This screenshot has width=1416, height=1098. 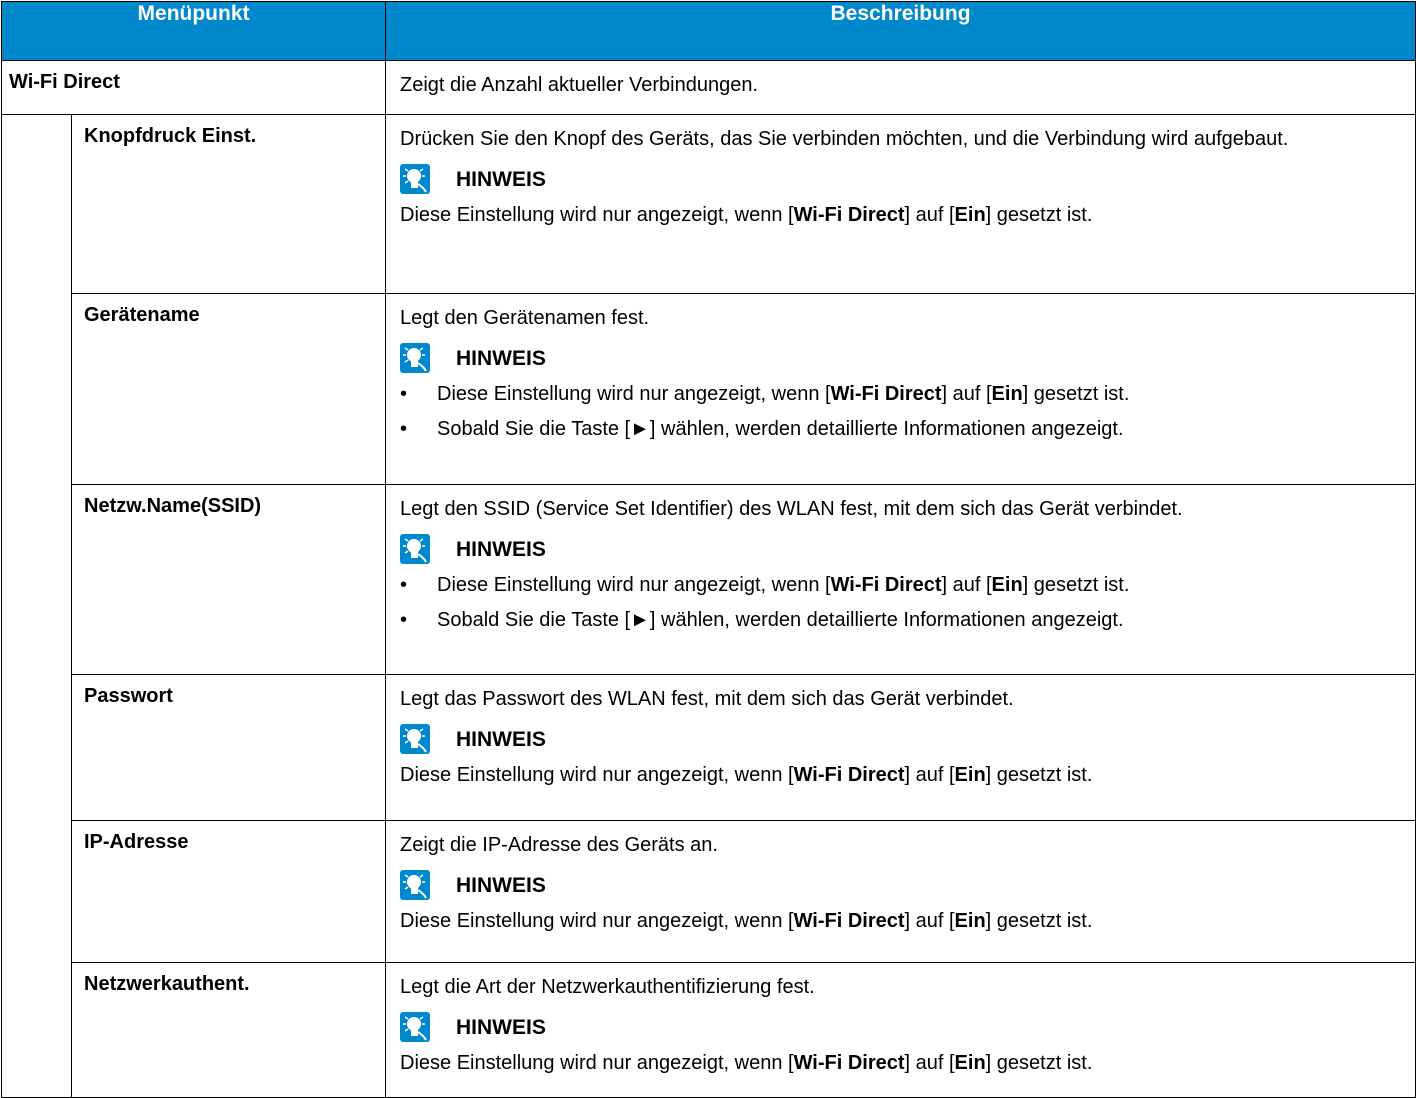 I want to click on description-text: Zeigt die Anzahl aktueller Verbindungen., so click(x=579, y=85).